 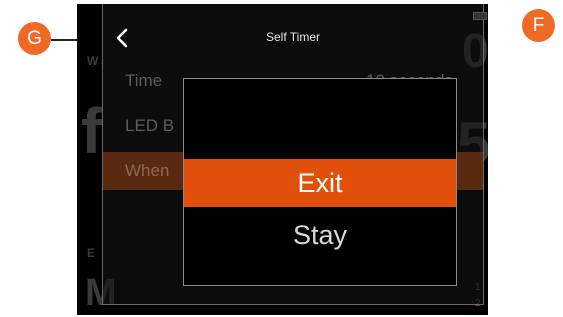 What do you see at coordinates (538, 25) in the screenshot?
I see `callout-f-marker: F` at bounding box center [538, 25].